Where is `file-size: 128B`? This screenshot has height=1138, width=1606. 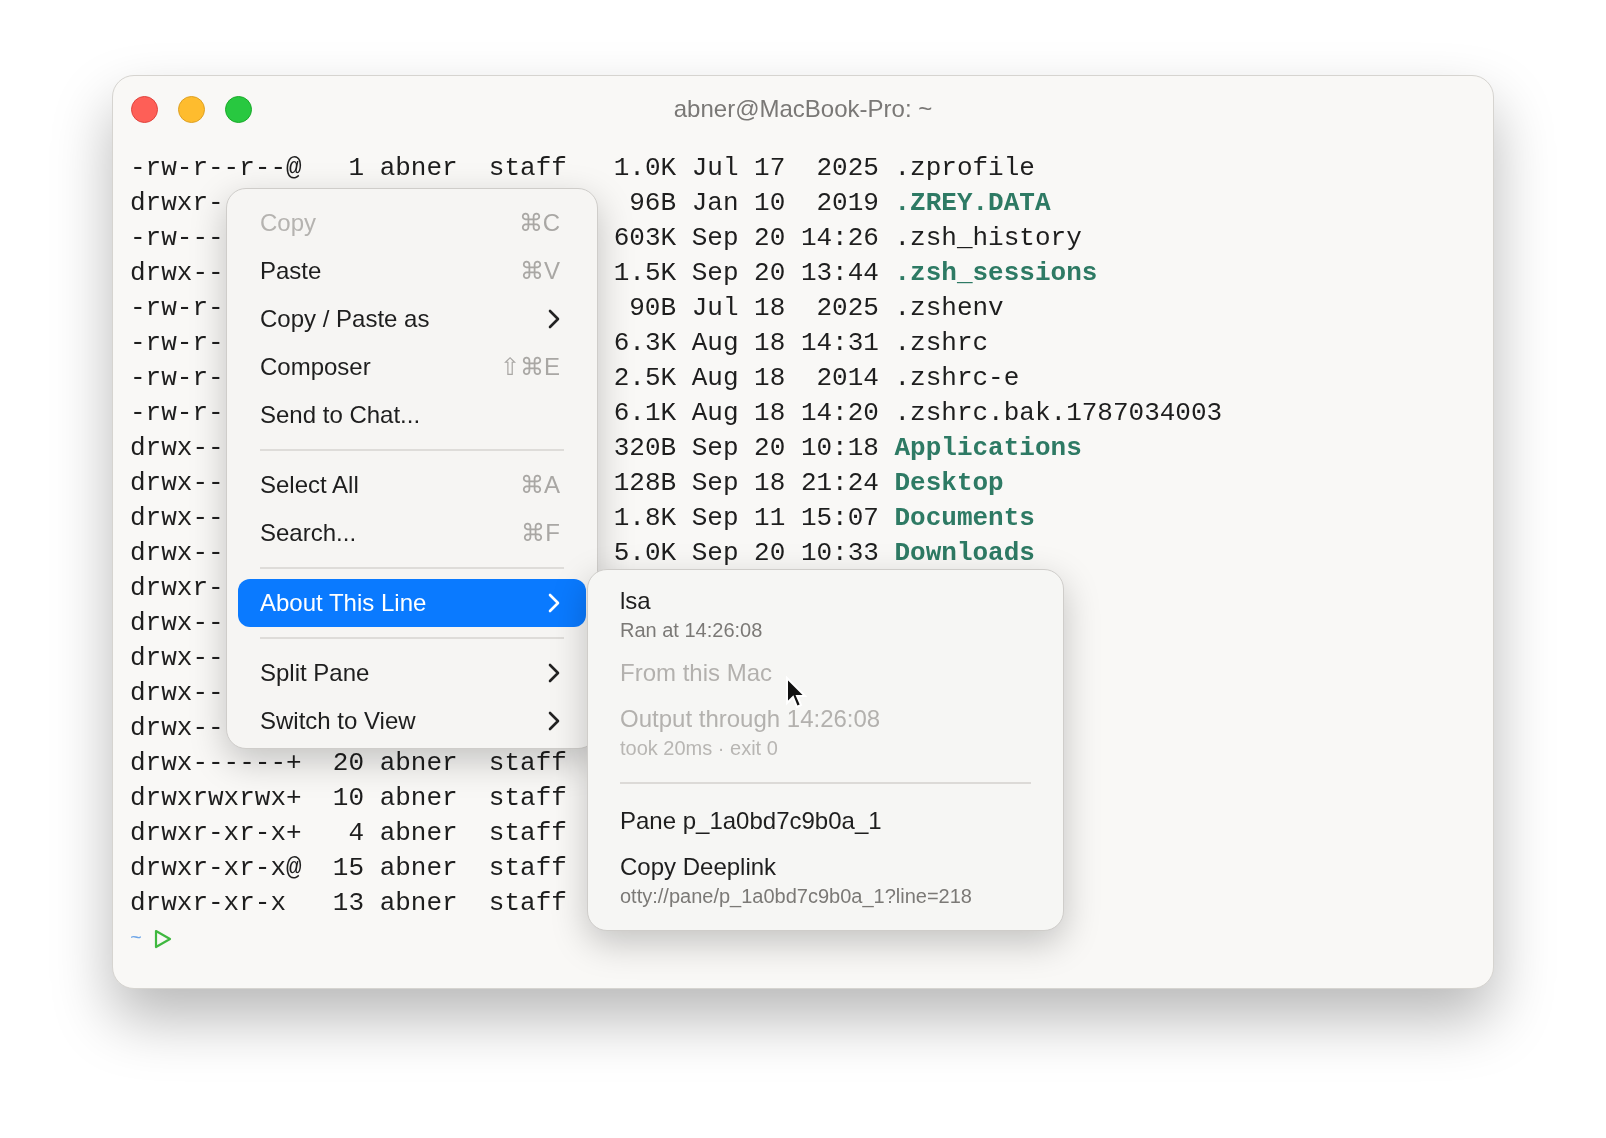
file-size: 128B is located at coordinates (645, 483).